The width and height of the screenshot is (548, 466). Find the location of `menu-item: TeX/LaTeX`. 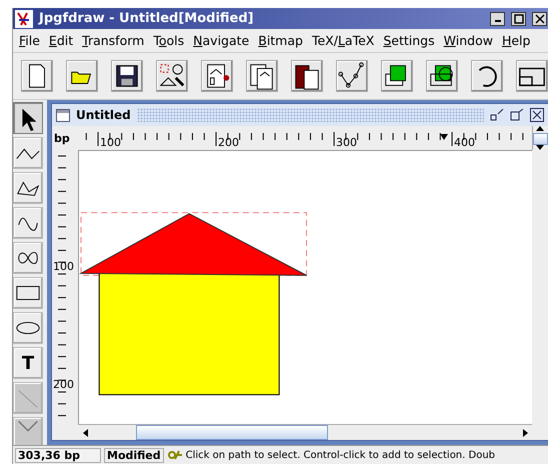

menu-item: TeX/LaTeX is located at coordinates (343, 40).